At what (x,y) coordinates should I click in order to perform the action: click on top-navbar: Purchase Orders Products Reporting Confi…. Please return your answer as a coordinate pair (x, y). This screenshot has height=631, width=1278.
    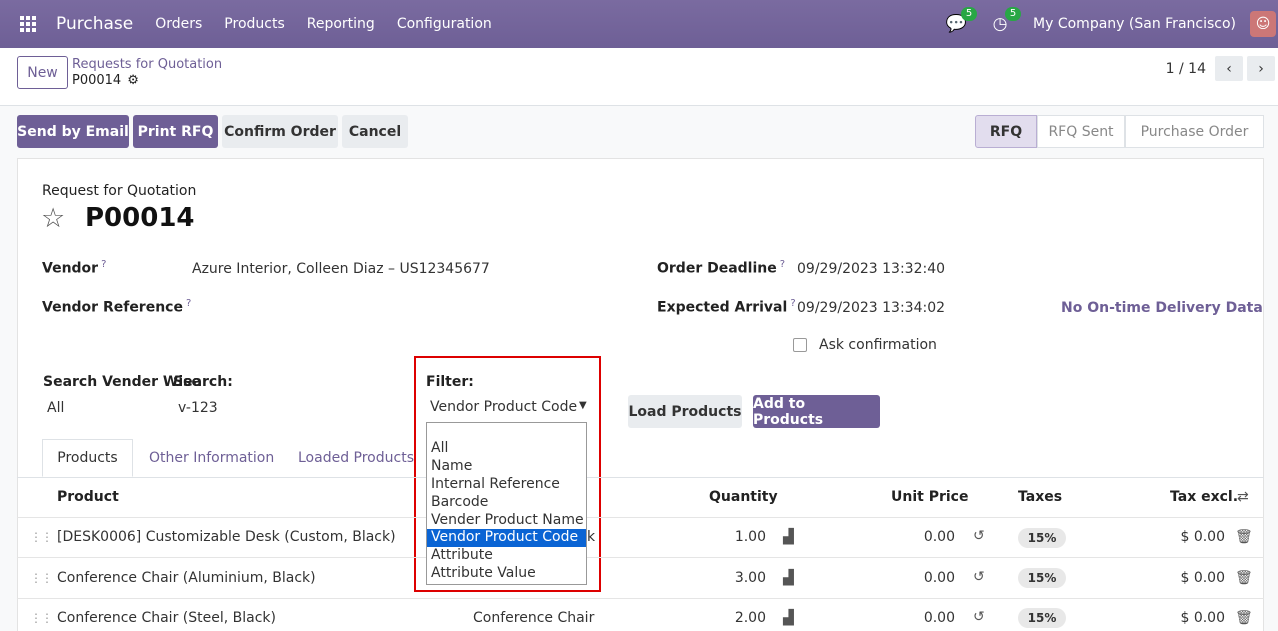
    Looking at the image, I should click on (639, 24).